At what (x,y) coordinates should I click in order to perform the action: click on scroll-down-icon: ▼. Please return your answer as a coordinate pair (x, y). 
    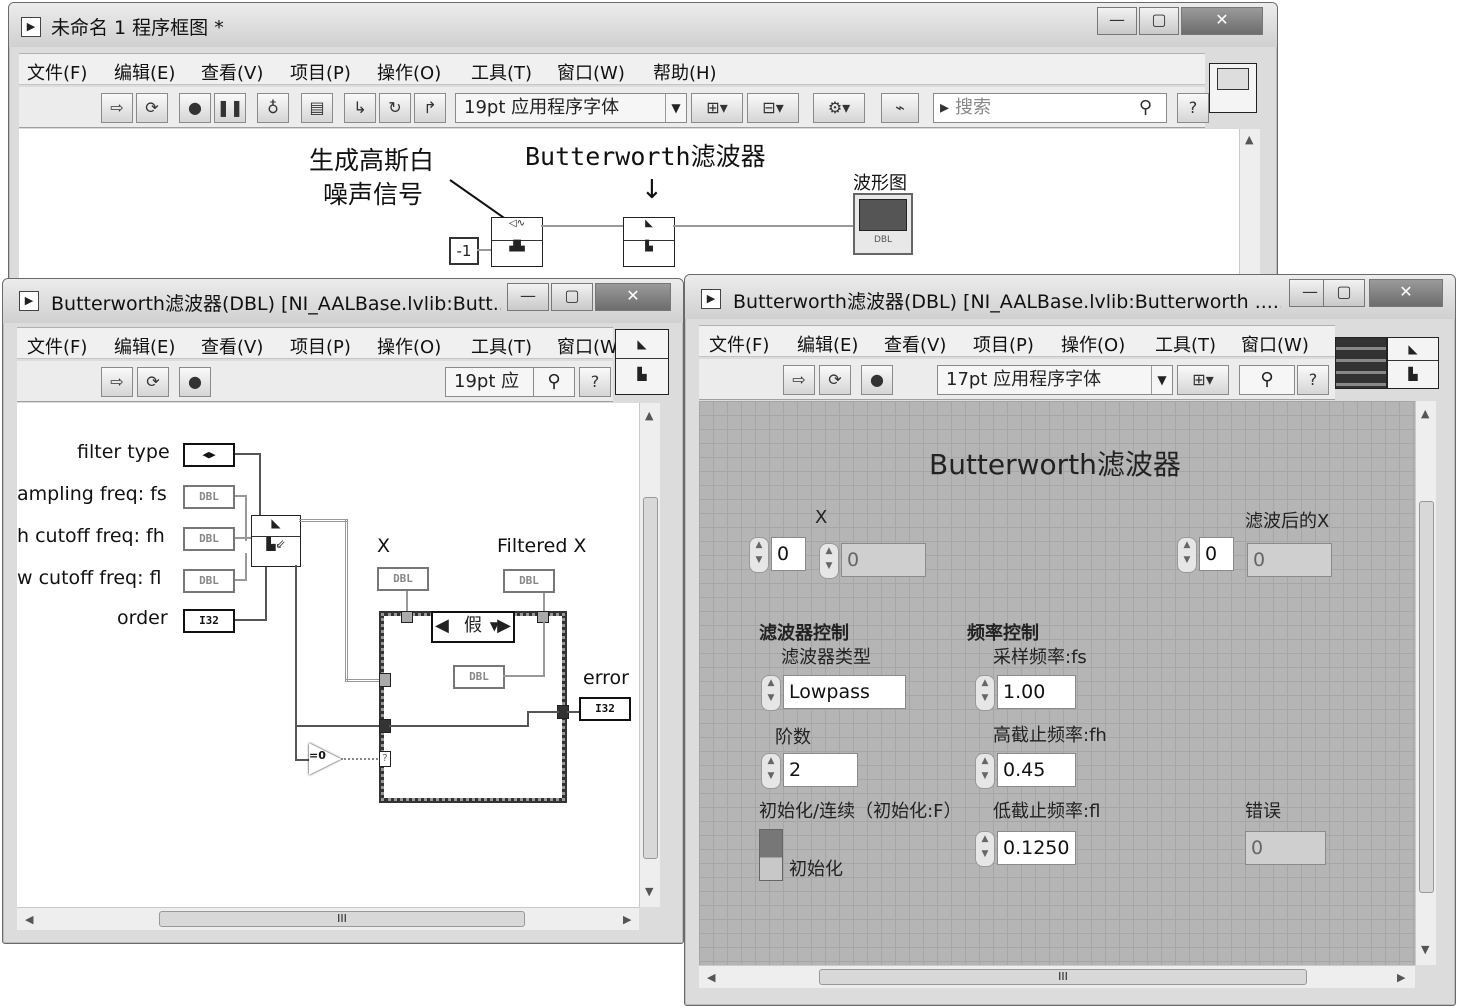
    Looking at the image, I should click on (649, 891).